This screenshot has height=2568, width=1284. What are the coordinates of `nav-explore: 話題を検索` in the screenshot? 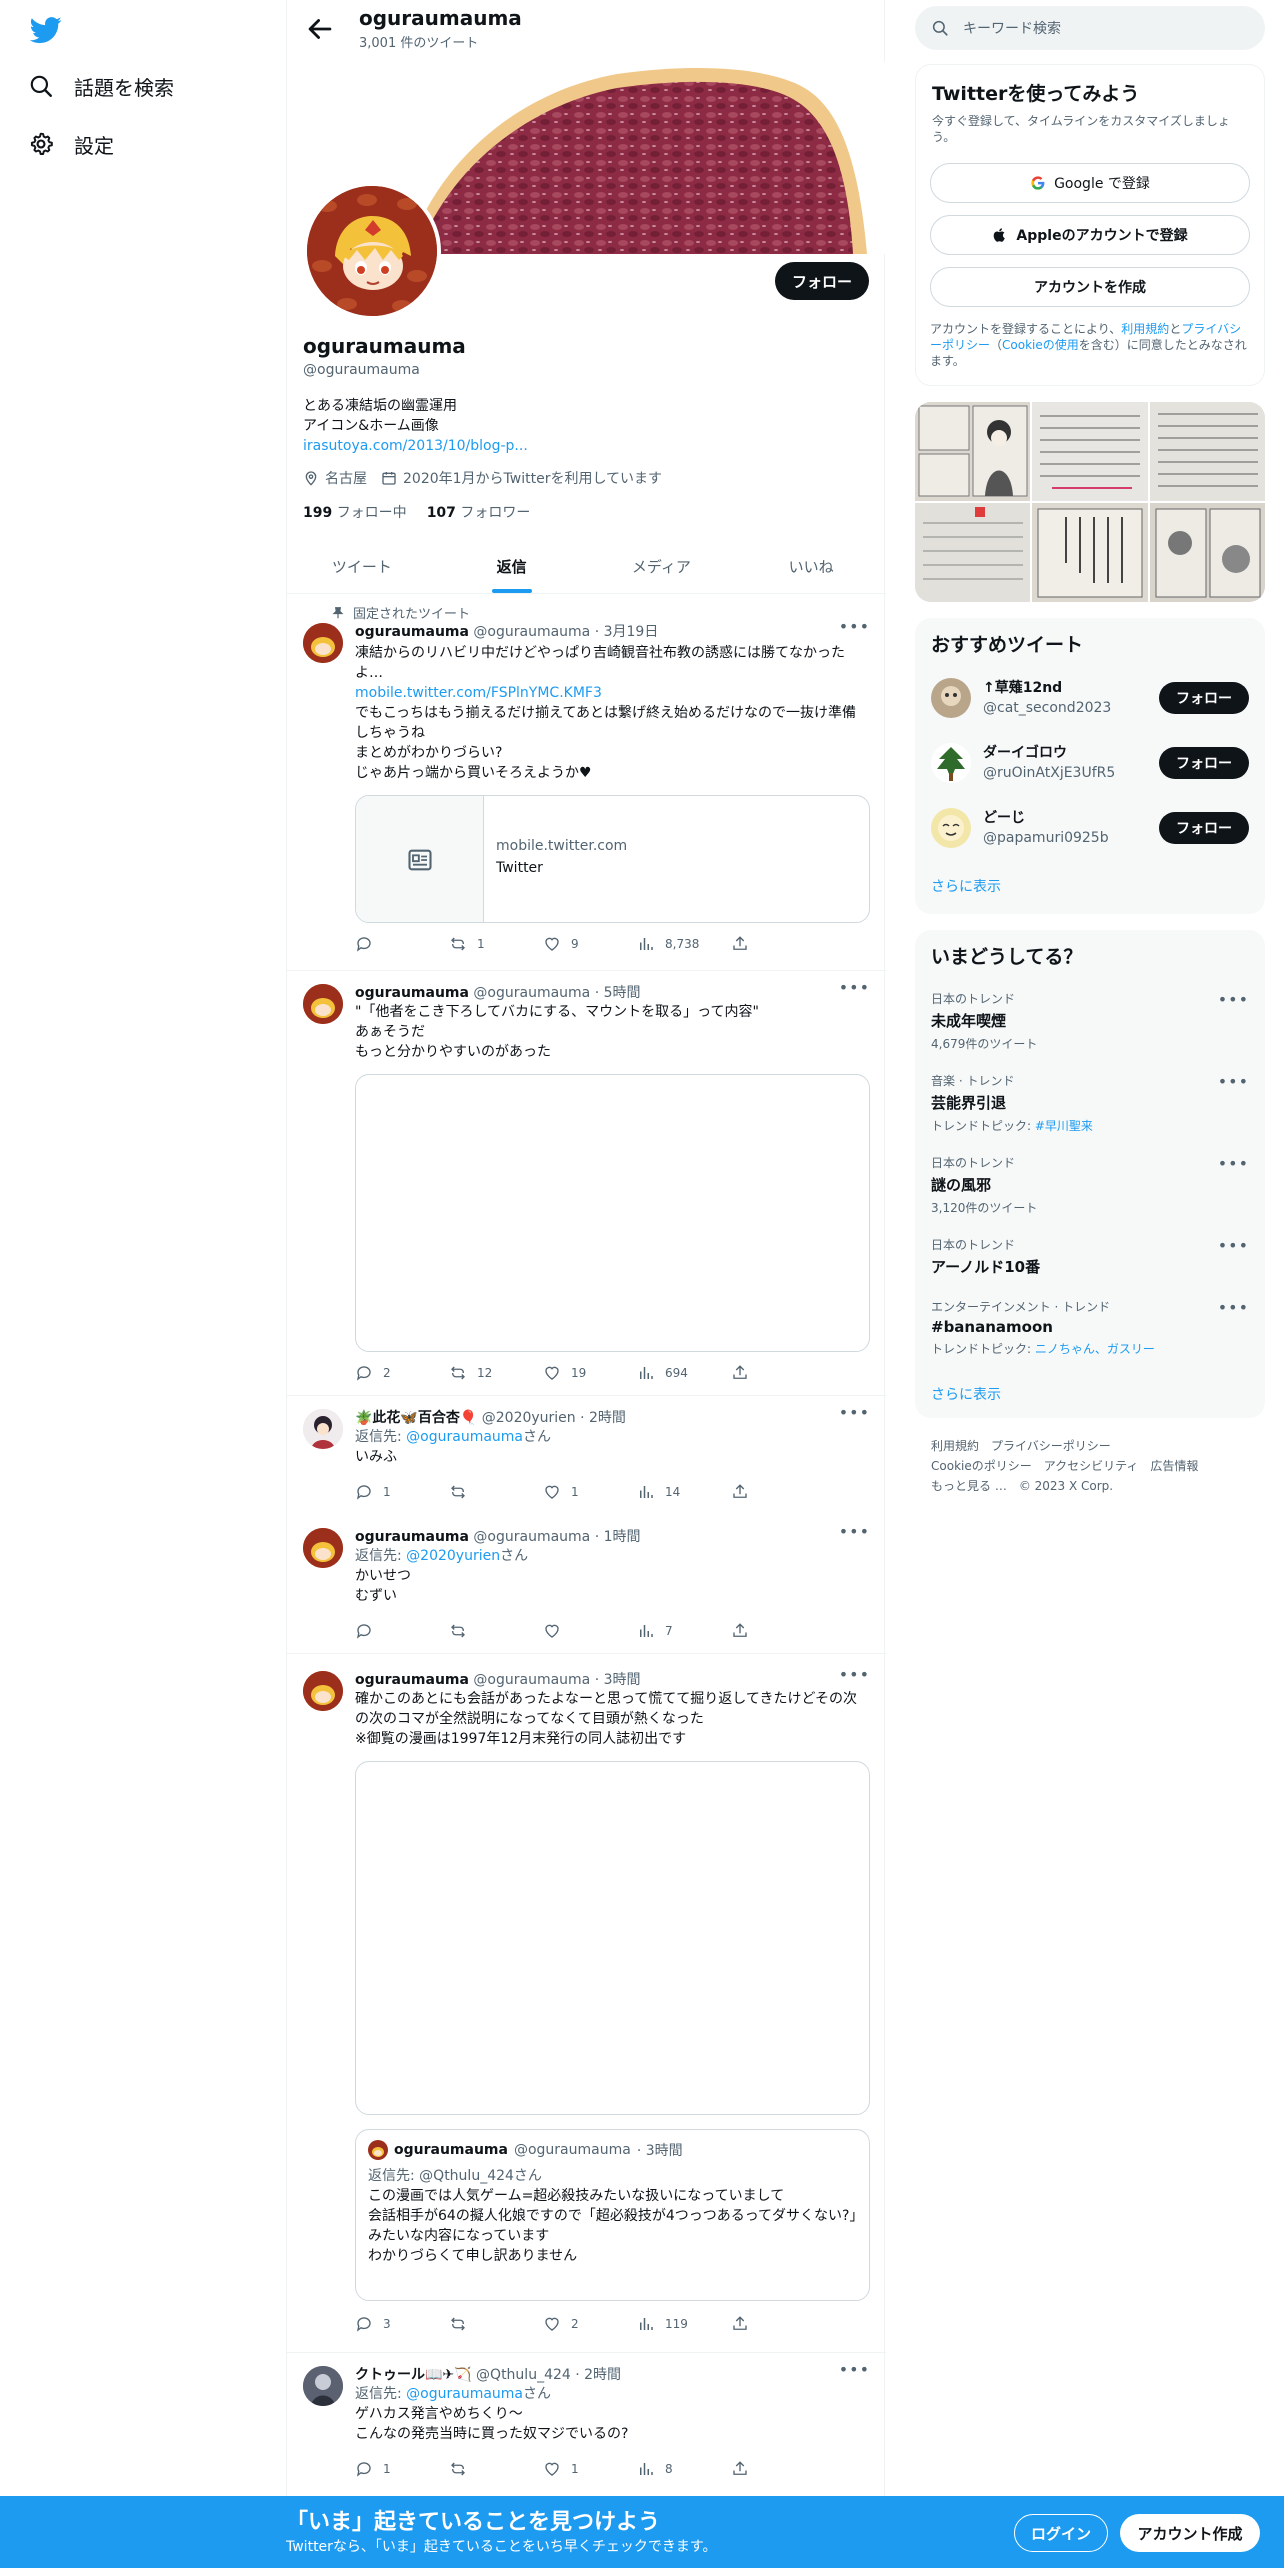 It's located at (101, 86).